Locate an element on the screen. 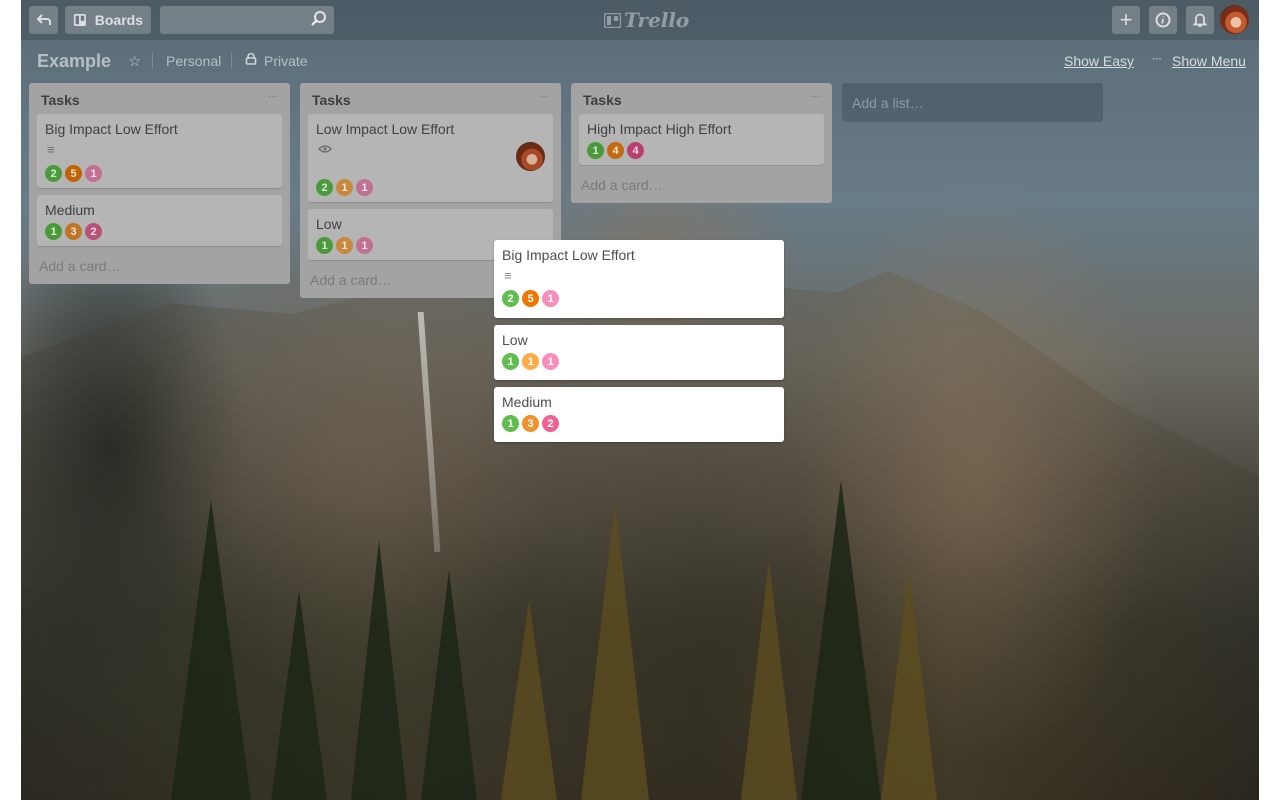 The height and width of the screenshot is (800, 1280). card: Low Impact Low Effort 2 1 1 is located at coordinates (430, 158).